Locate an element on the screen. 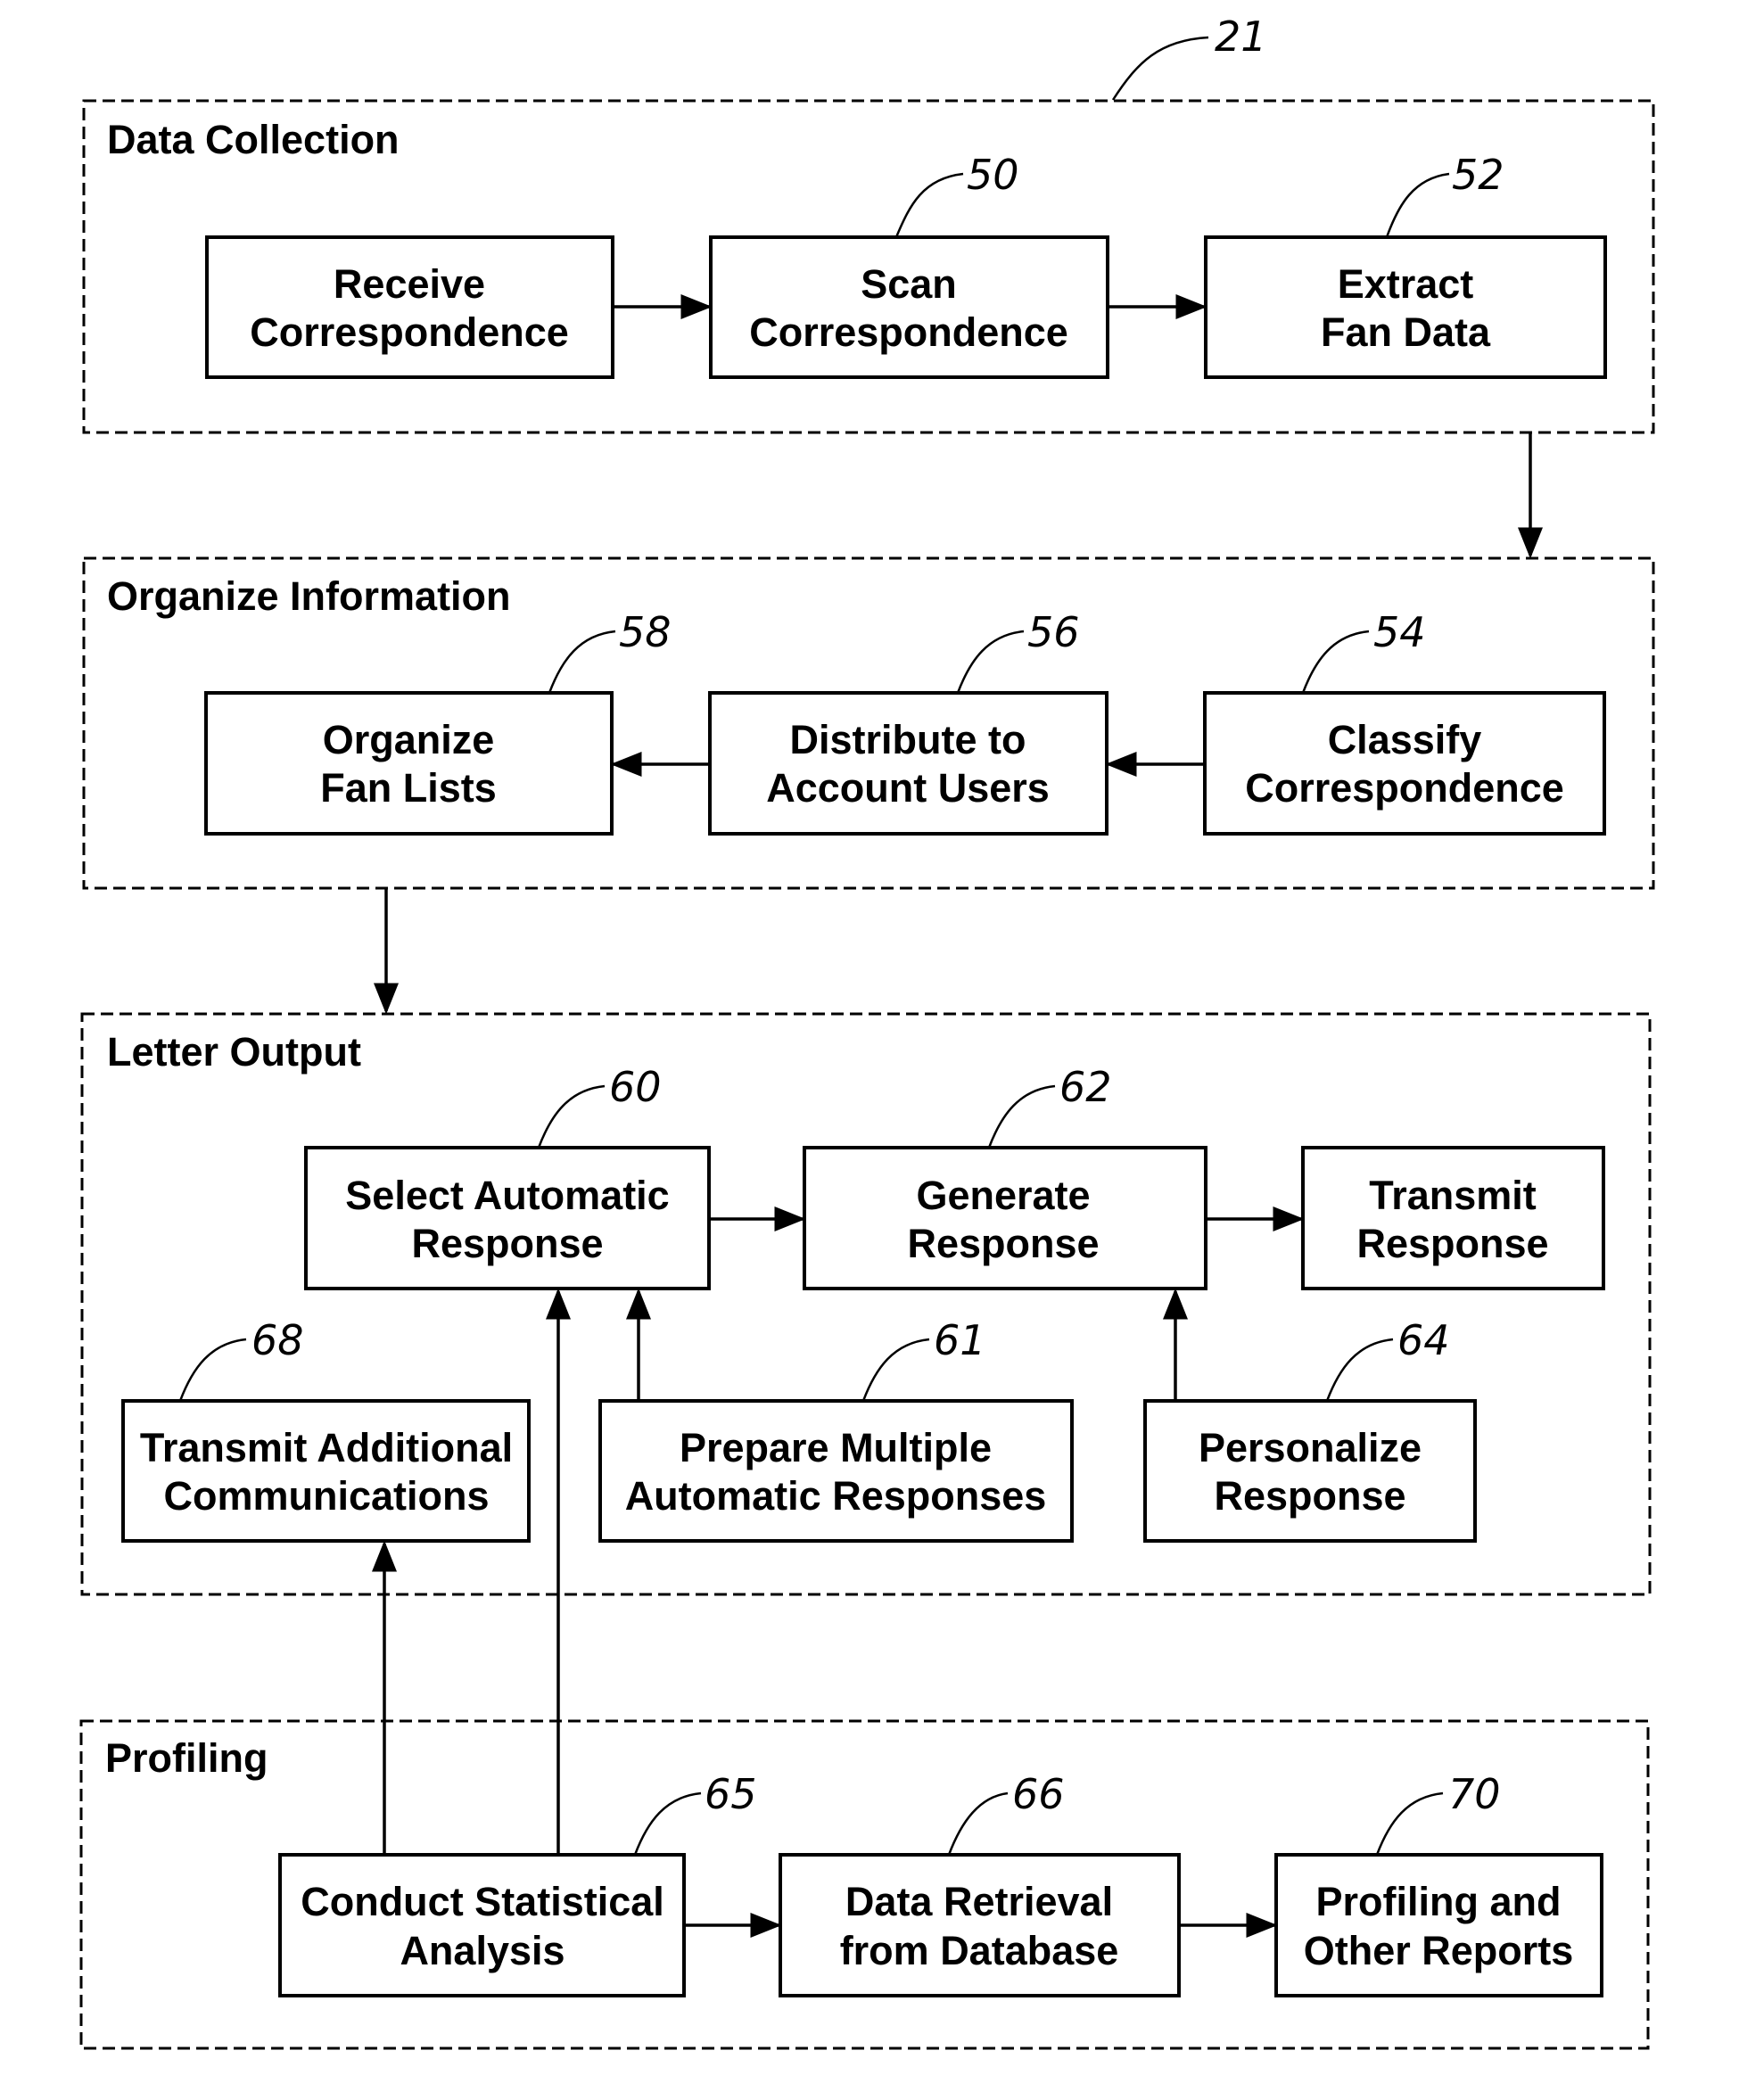 The image size is (1739, 2100). box-classify-correspondence: Classify Correspondence 54 is located at coordinates (1404, 722).